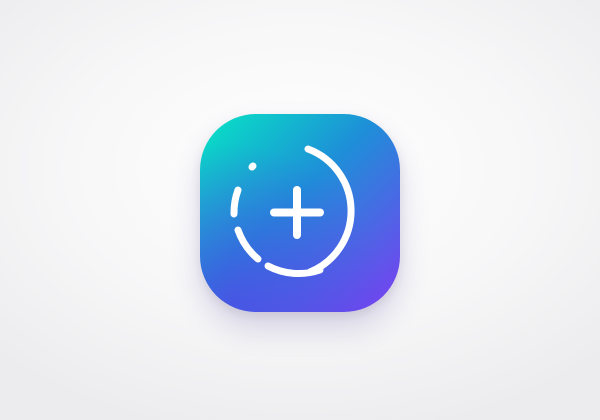  What do you see at coordinates (252, 166) in the screenshot?
I see `ring-dot-top-left` at bounding box center [252, 166].